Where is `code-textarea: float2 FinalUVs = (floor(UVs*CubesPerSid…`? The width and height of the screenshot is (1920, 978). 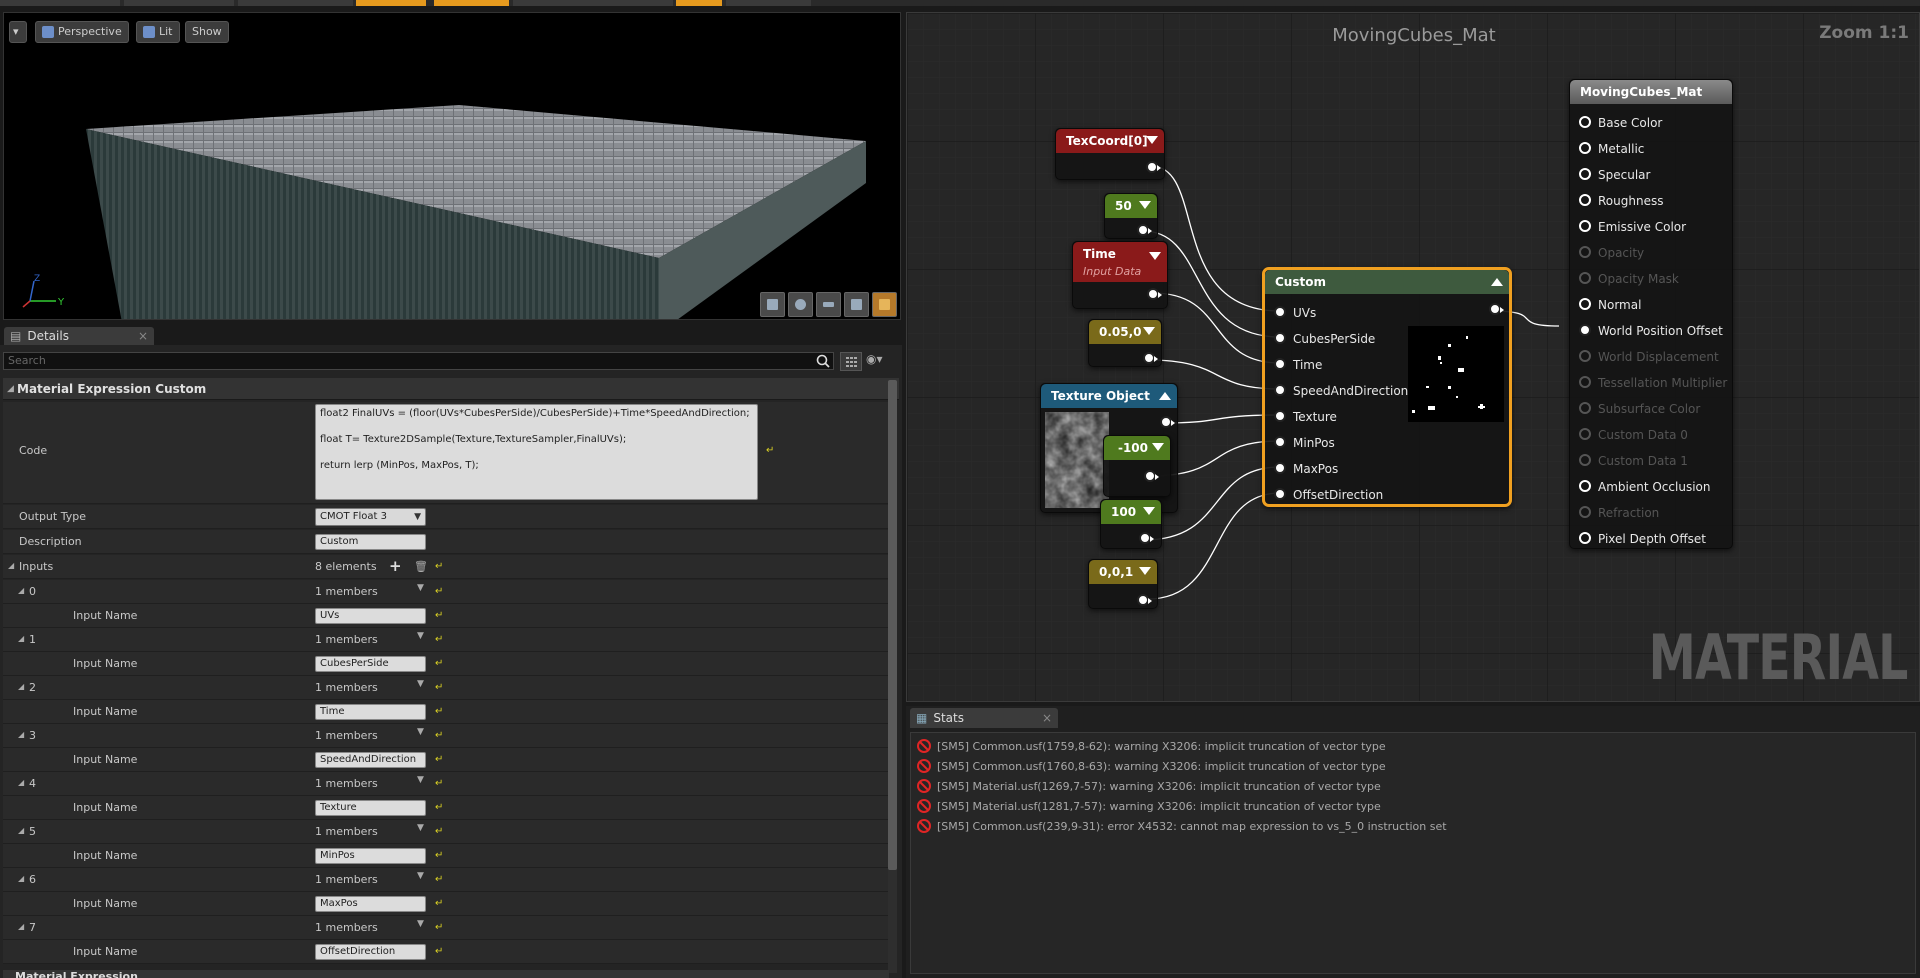 code-textarea: float2 FinalUVs = (floor(UVs*CubesPerSid… is located at coordinates (536, 452).